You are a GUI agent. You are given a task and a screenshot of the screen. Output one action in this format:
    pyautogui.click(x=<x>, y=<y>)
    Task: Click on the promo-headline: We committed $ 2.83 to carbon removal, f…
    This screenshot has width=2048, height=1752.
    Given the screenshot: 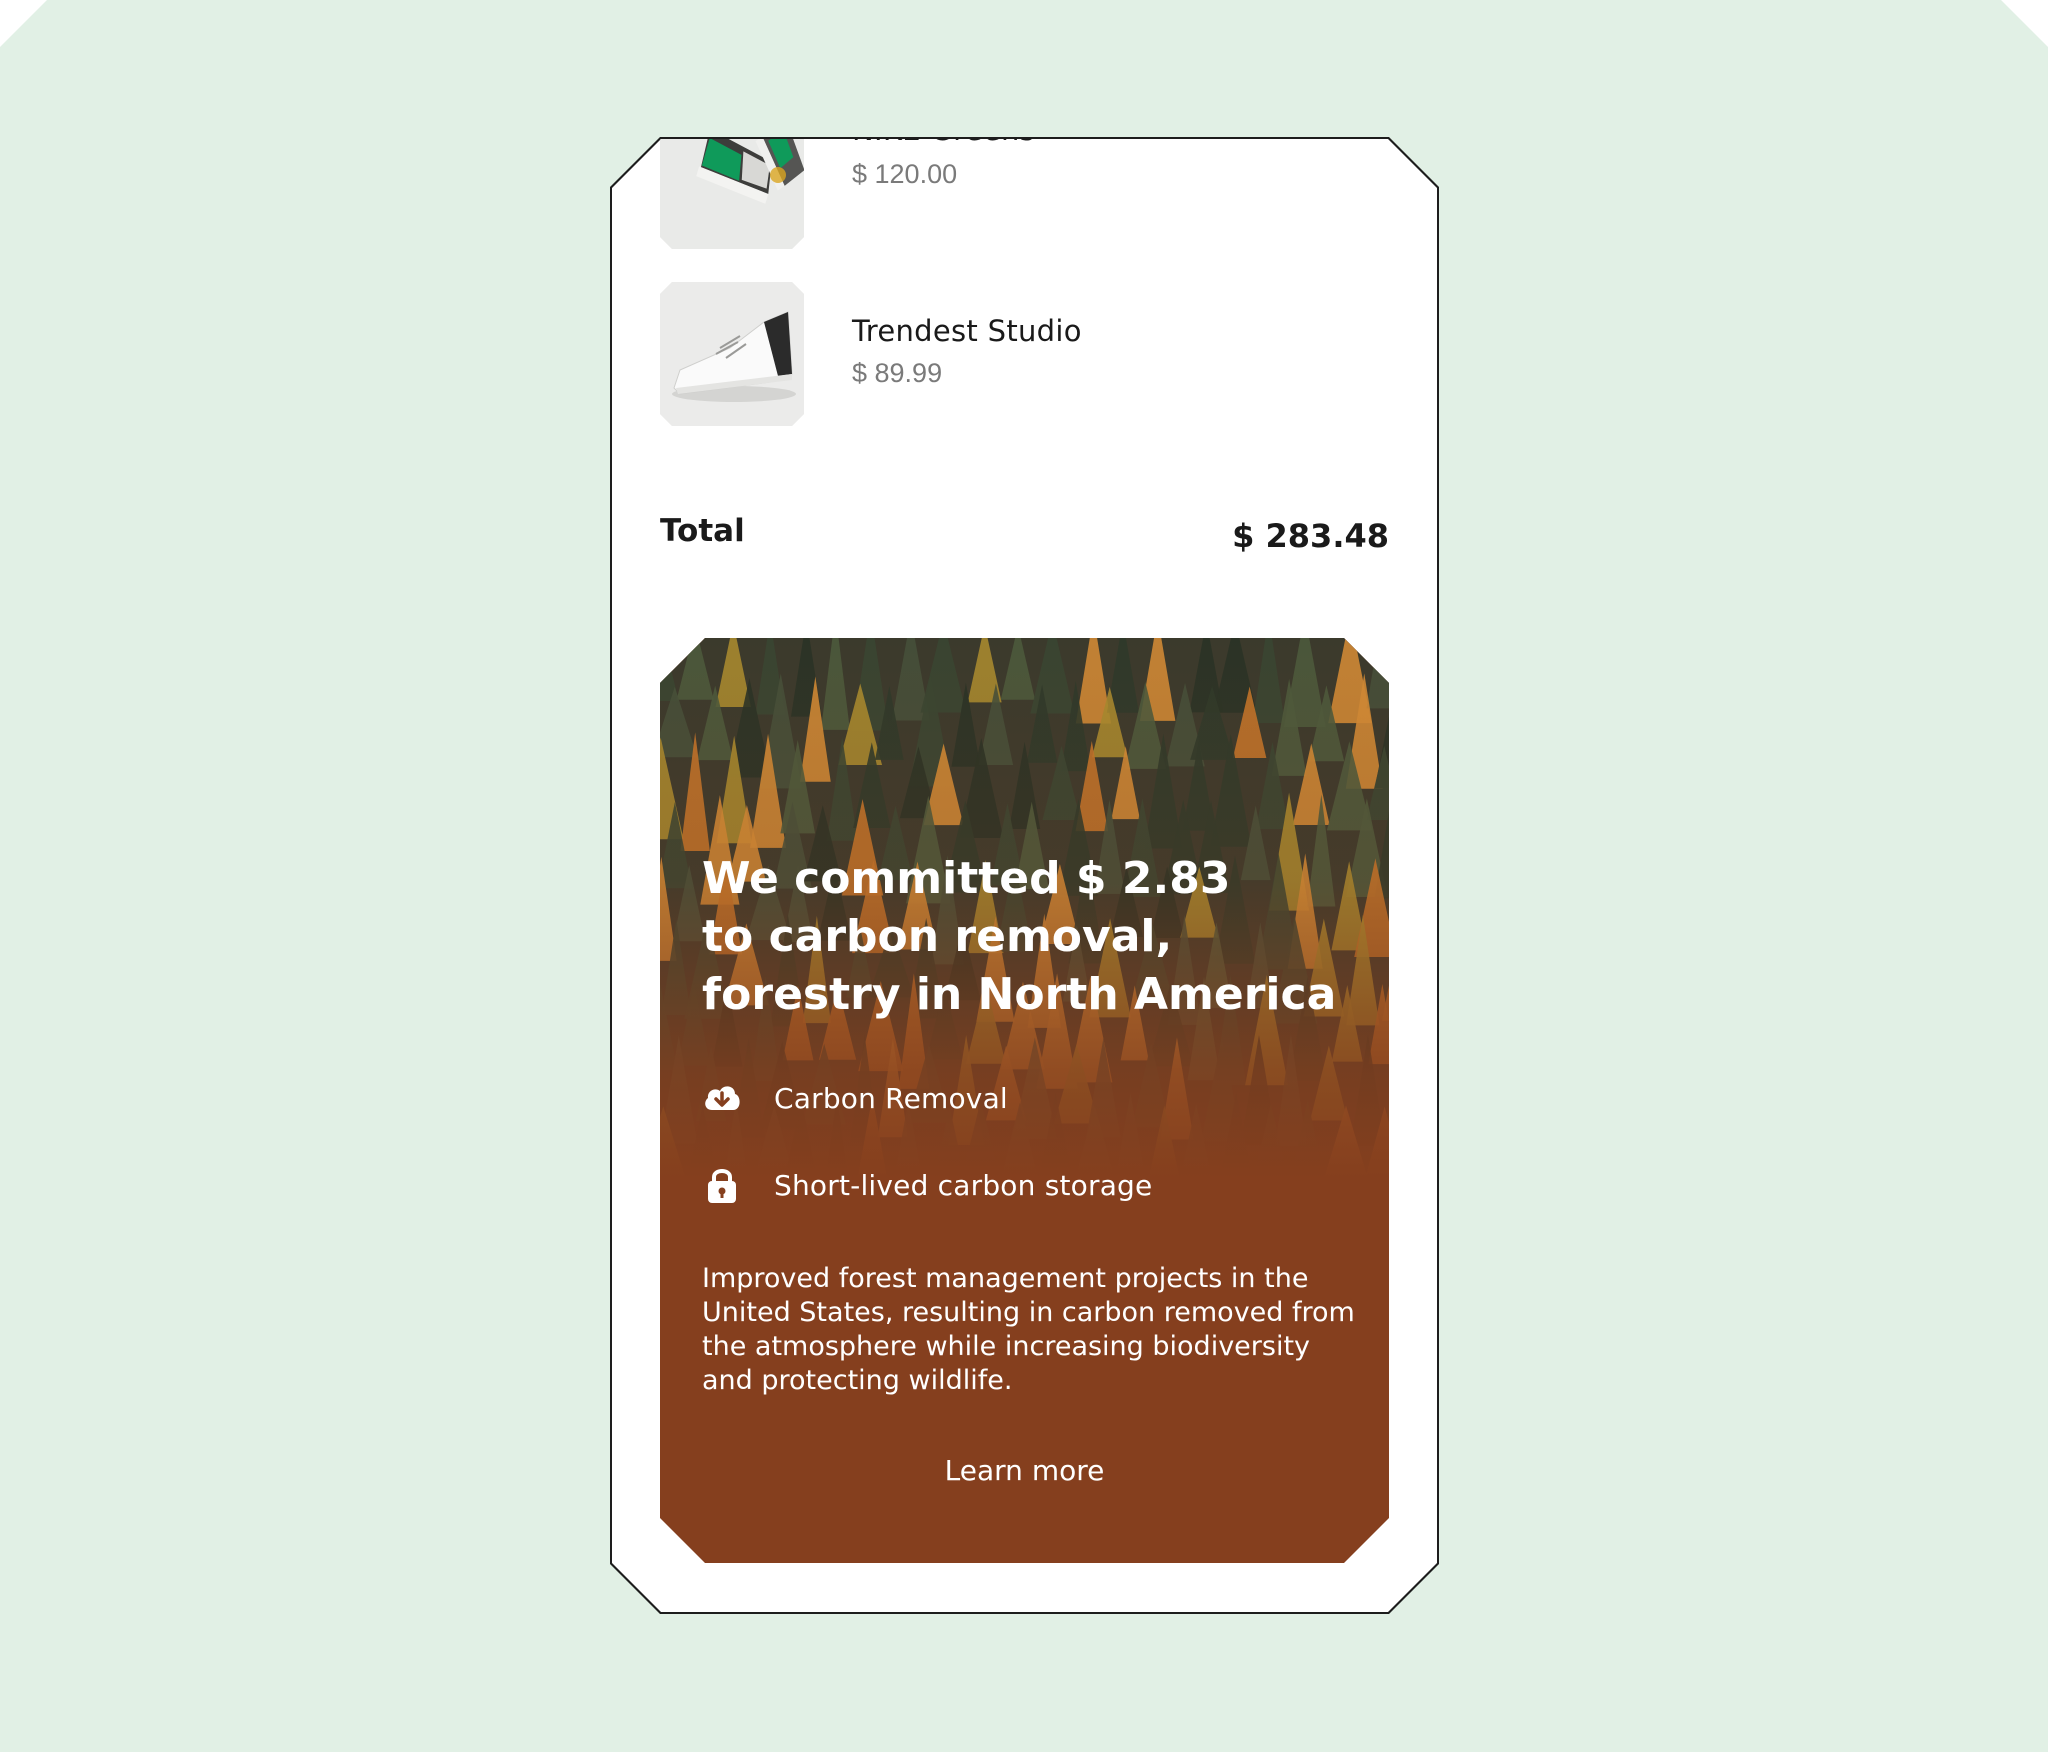 What is the action you would take?
    pyautogui.click(x=1019, y=936)
    